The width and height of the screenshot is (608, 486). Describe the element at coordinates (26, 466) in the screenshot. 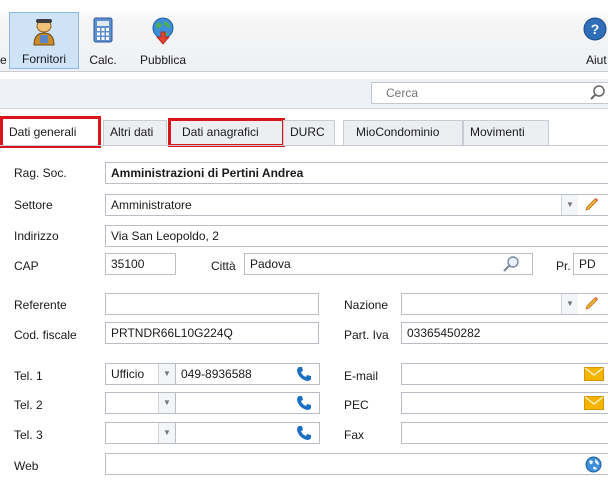

I see `web-label: Web` at that location.